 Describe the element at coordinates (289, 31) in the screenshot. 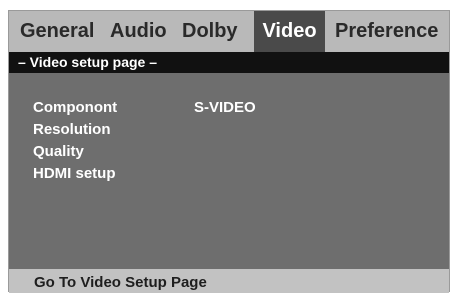

I see `tab-video: Video` at that location.